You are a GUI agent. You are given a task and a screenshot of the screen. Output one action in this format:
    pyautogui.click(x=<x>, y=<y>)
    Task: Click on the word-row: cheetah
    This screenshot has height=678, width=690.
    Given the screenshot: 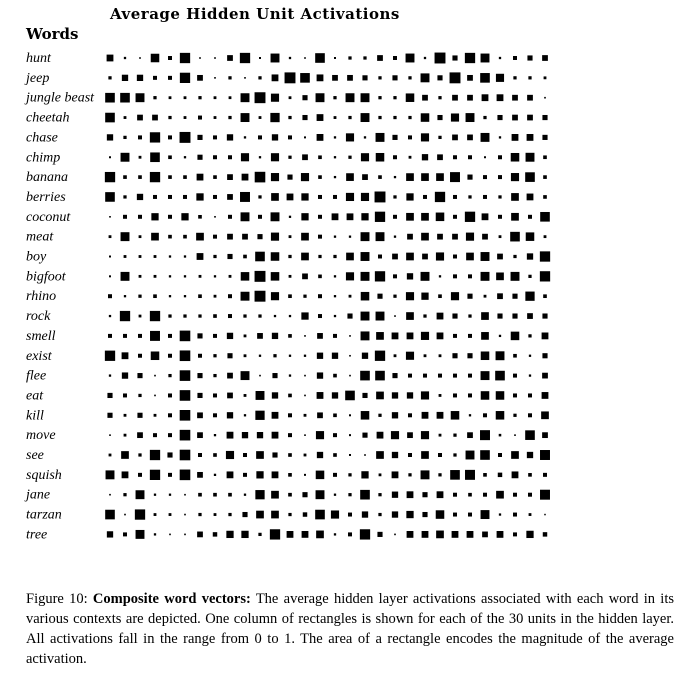 What is the action you would take?
    pyautogui.click(x=287, y=118)
    